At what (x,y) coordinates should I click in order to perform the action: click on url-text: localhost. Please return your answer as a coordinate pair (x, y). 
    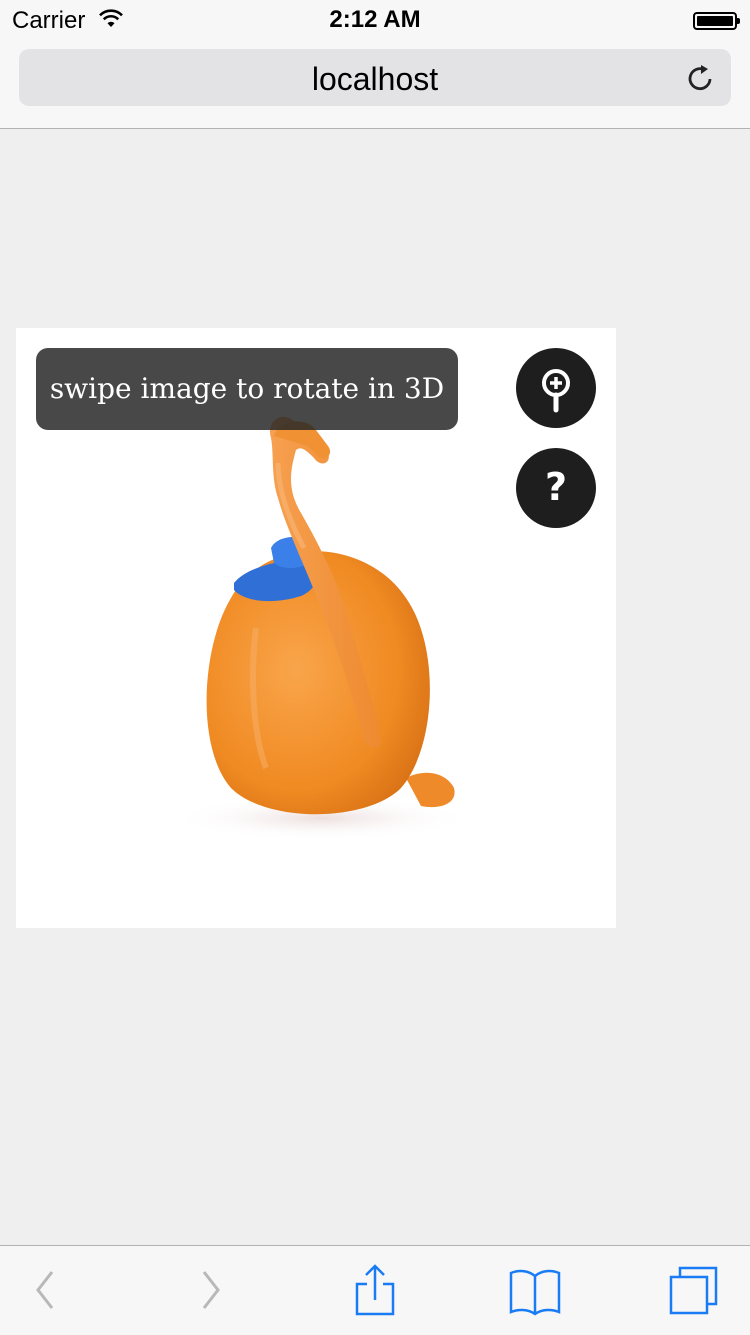
    Looking at the image, I should click on (375, 79).